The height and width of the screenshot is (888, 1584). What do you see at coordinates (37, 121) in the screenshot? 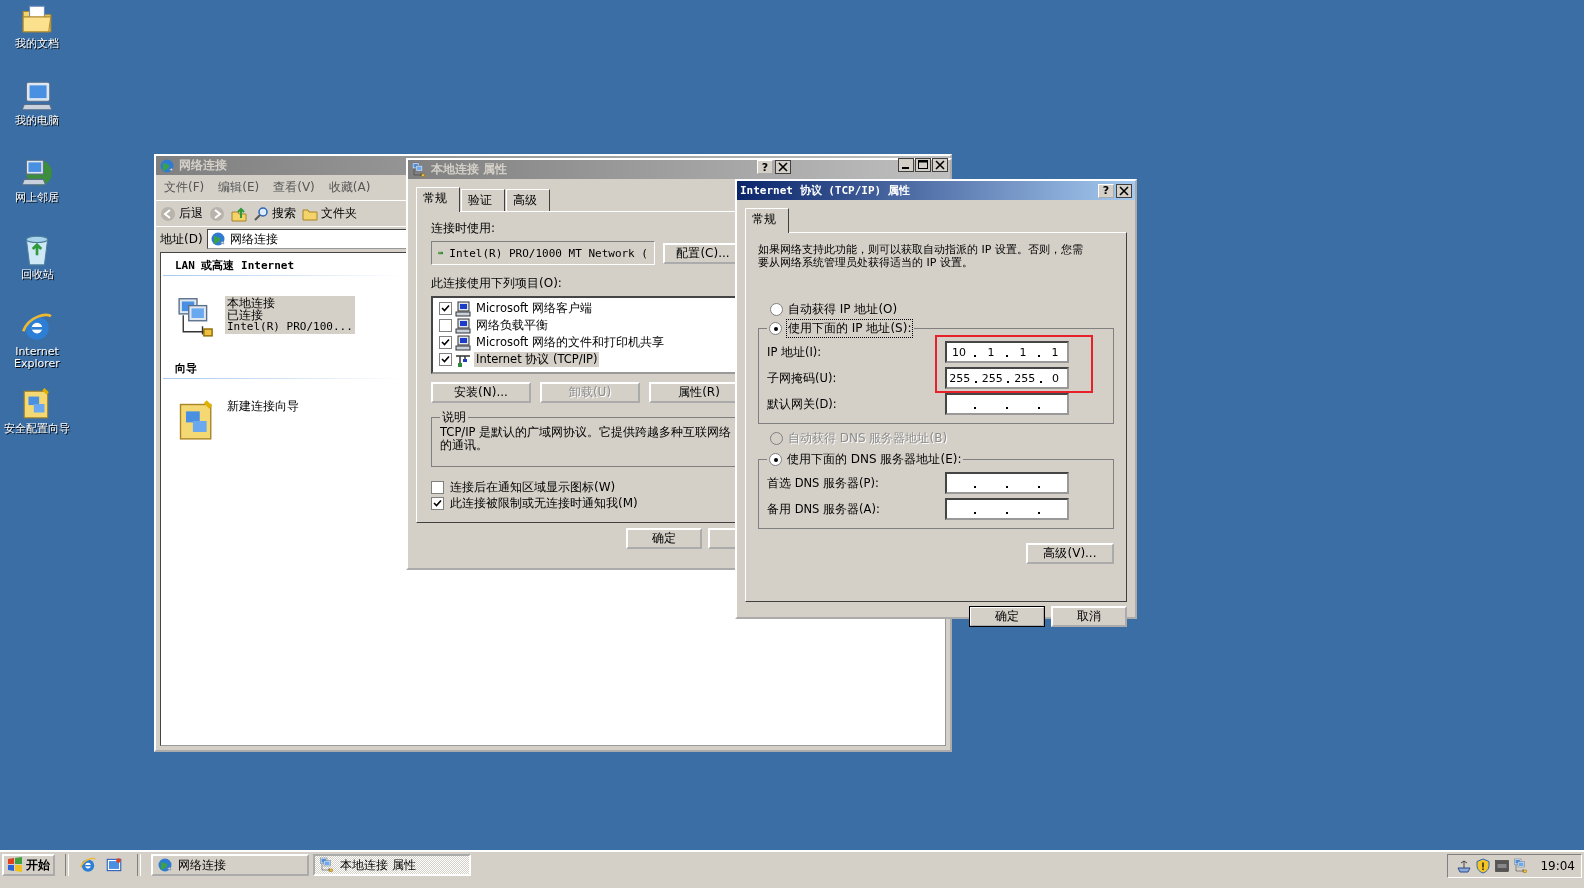
I see `desktop-icon-label: 我的电脑` at bounding box center [37, 121].